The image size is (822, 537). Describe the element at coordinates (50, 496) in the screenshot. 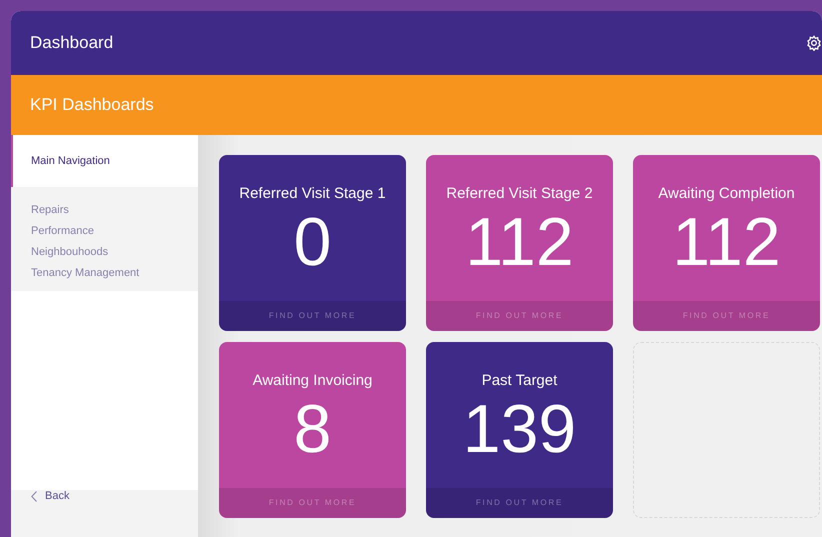

I see `back-link: Back` at that location.